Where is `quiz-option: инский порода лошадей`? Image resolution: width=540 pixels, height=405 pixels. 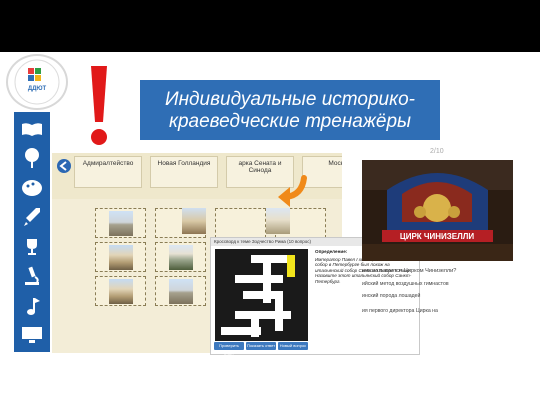
quiz-option: инский порода лошадей is located at coordinates (442, 296).